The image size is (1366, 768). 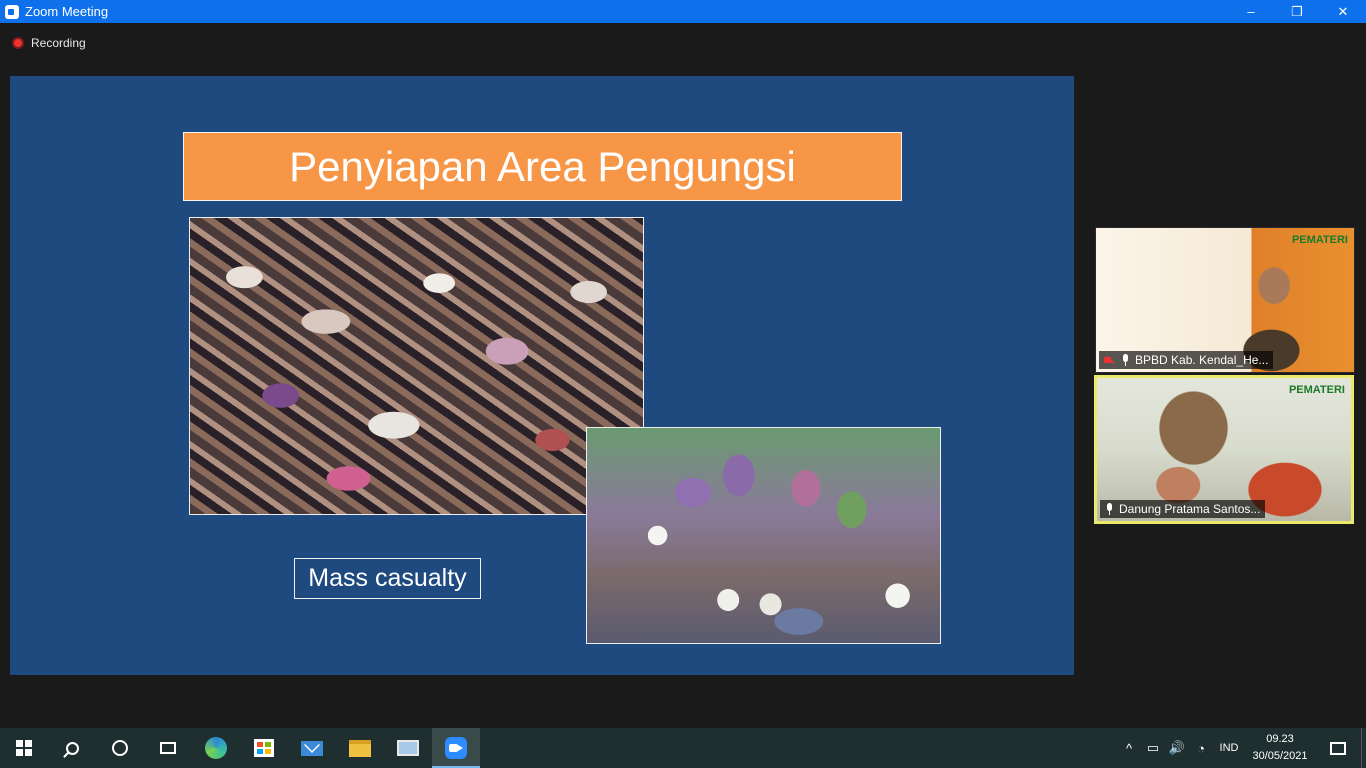 I want to click on volume-icon: 🔊, so click(x=1177, y=748).